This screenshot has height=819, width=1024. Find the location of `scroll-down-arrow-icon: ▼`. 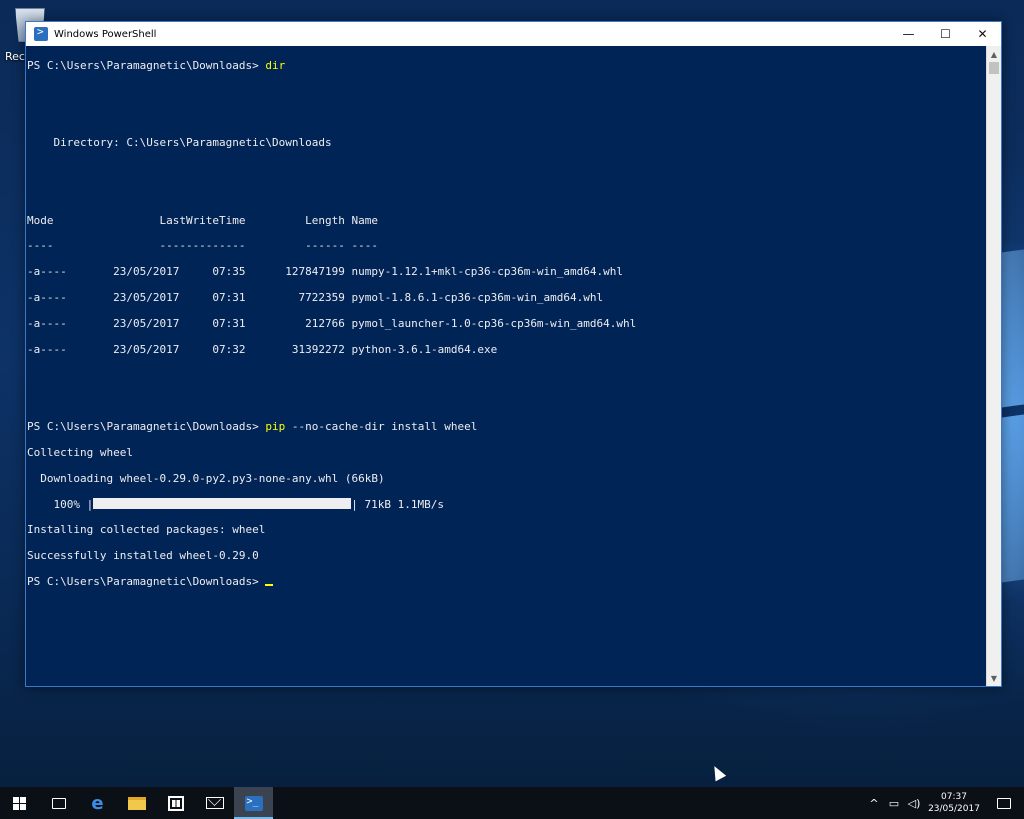

scroll-down-arrow-icon: ▼ is located at coordinates (994, 678).